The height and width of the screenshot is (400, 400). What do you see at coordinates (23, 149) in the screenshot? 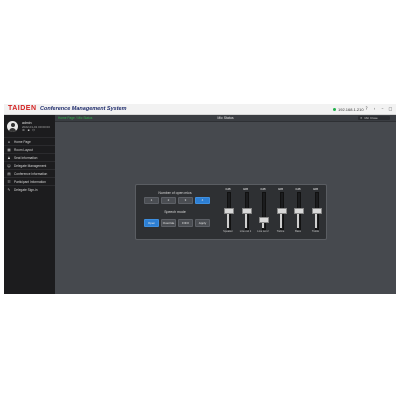
I see `sidebar-item-label: Room Layout` at bounding box center [23, 149].